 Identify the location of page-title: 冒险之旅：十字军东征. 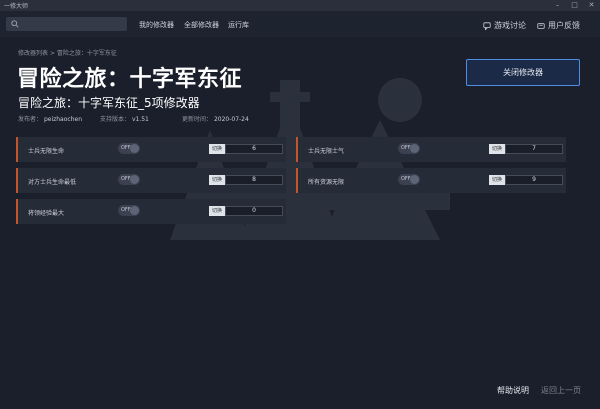
(130, 79).